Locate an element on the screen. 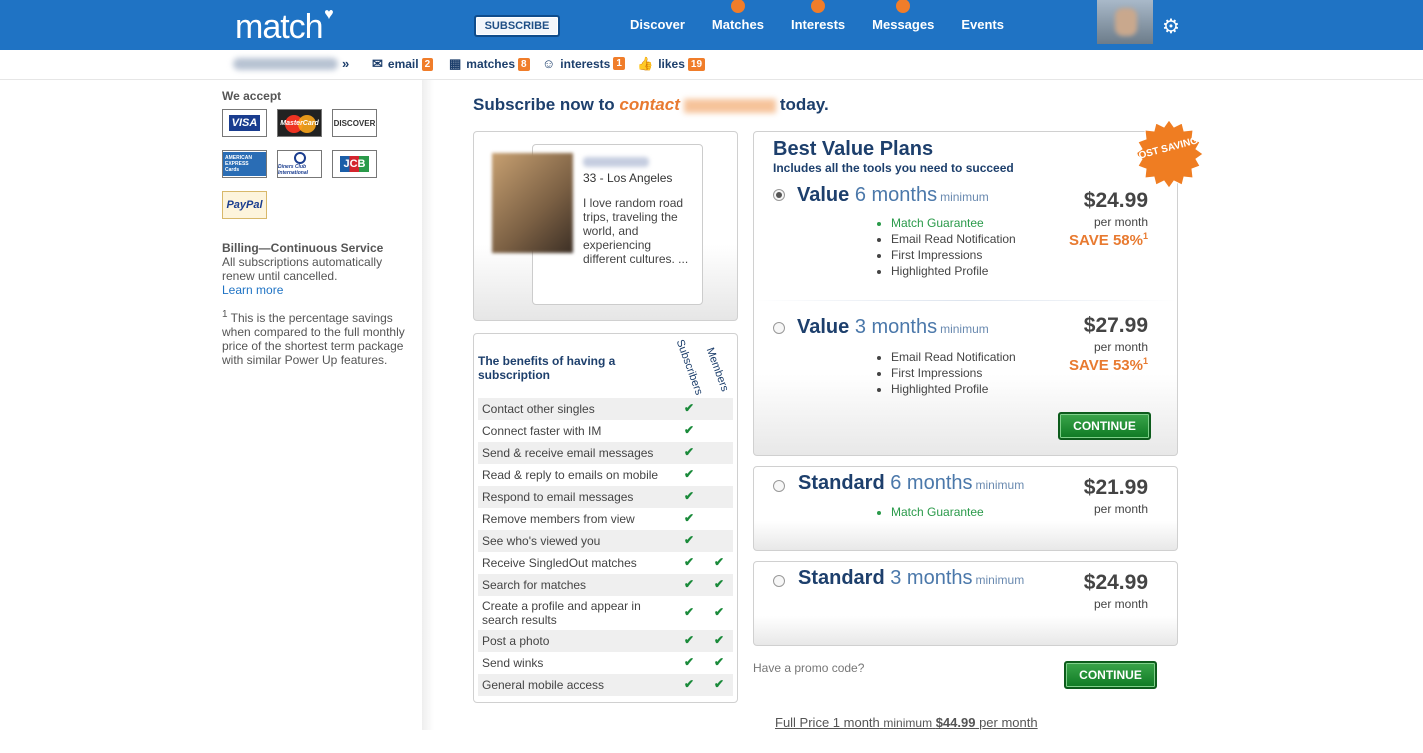 The height and width of the screenshot is (753, 1423). billing-title: Billing—Continuous Service is located at coordinates (303, 248).